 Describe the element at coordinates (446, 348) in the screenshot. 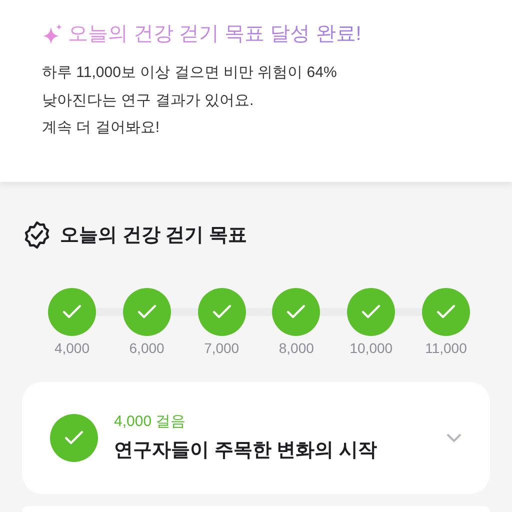

I see `milestone-label: 11,000` at that location.